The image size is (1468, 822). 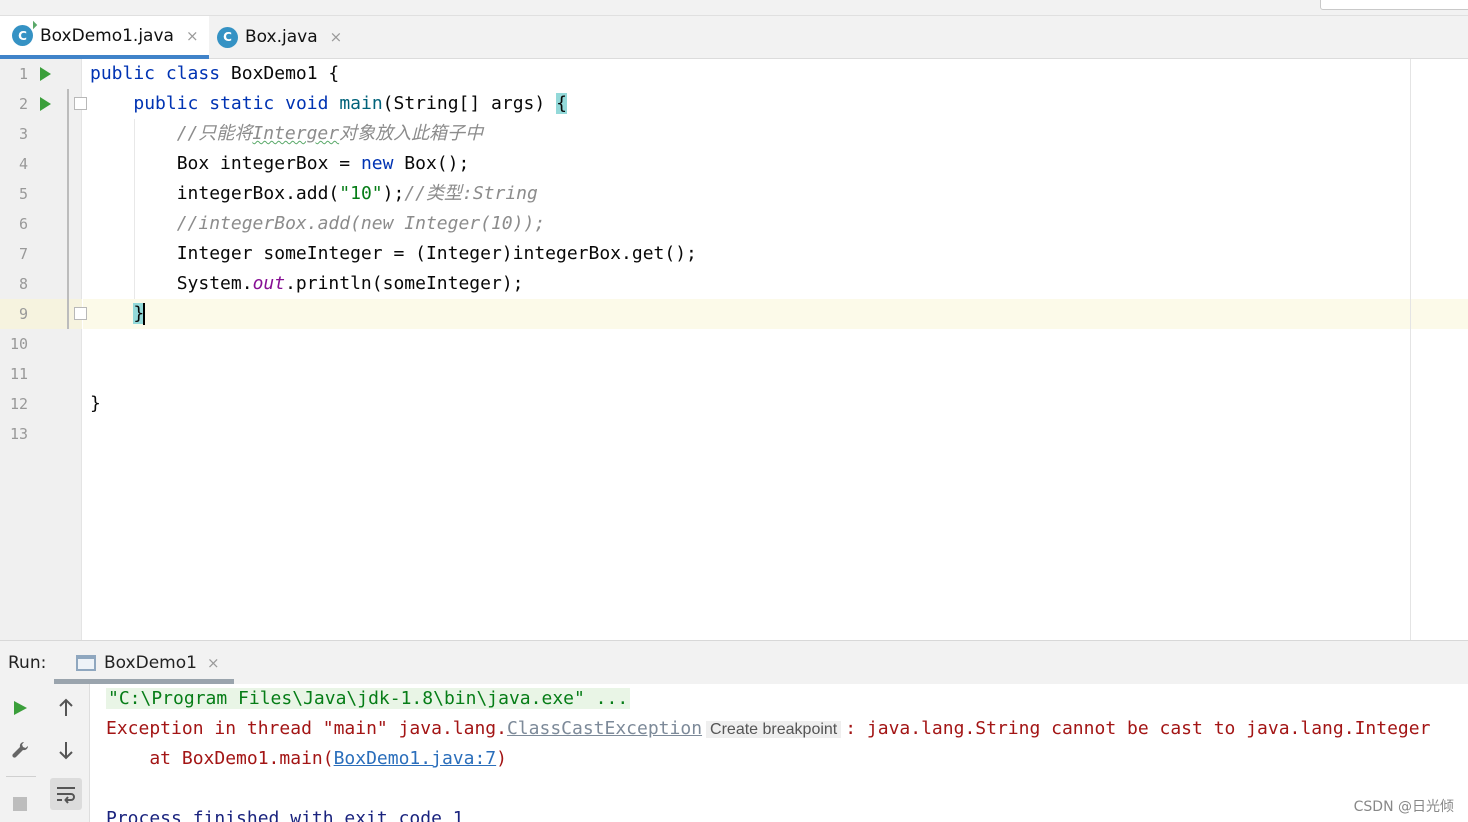 What do you see at coordinates (86, 663) in the screenshot?
I see `console-window-icon` at bounding box center [86, 663].